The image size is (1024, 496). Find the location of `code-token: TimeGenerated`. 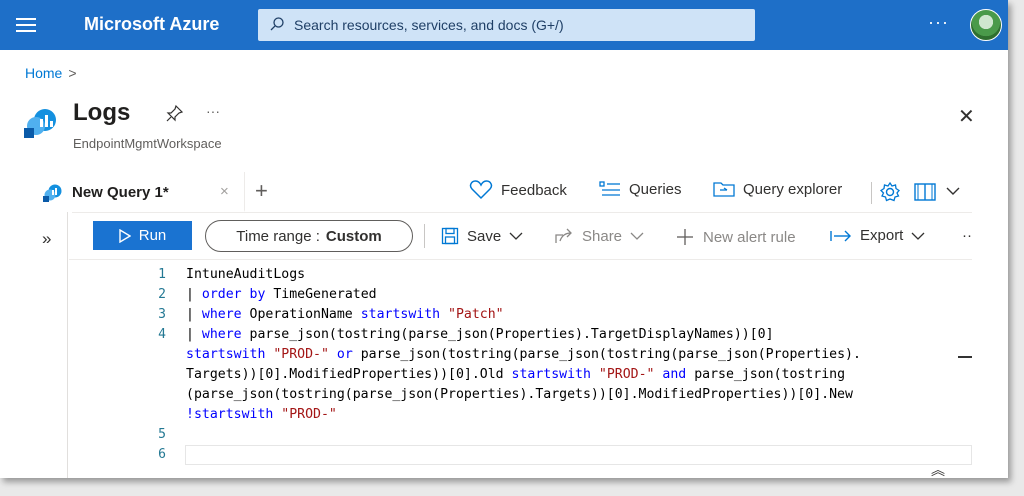

code-token: TimeGenerated is located at coordinates (321, 294).